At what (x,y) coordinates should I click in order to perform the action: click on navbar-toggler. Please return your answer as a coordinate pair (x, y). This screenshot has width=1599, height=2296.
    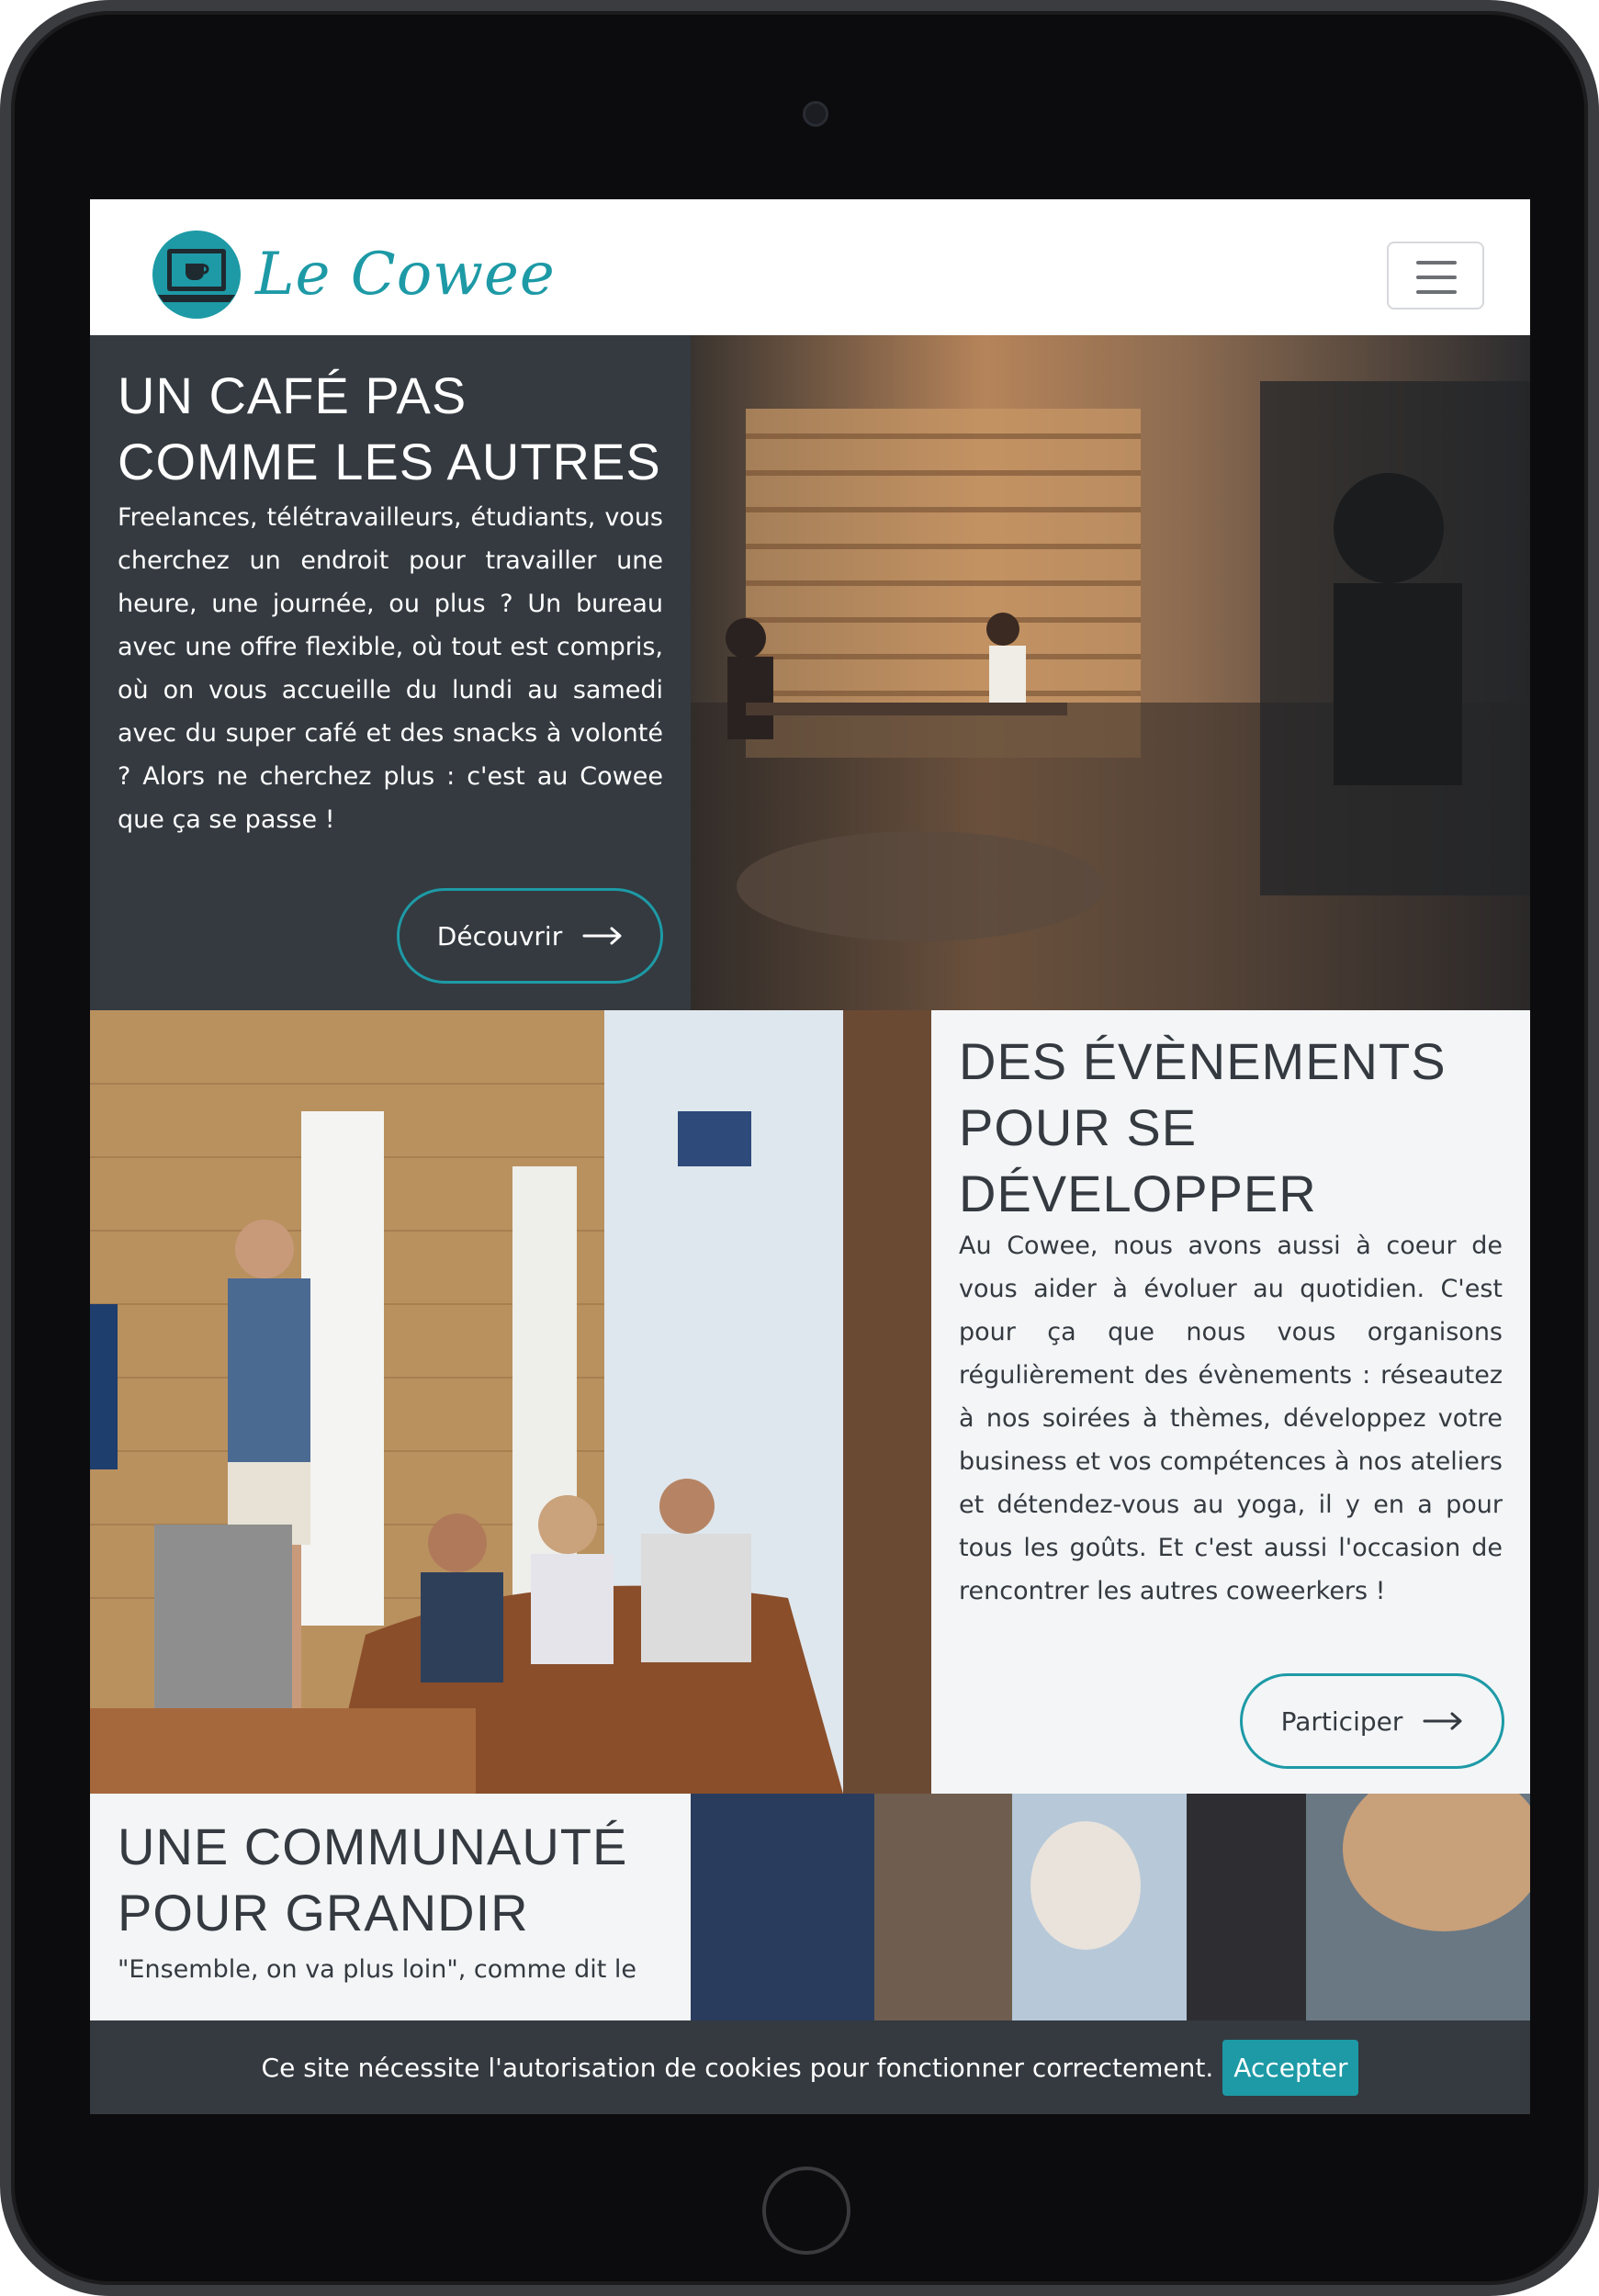
    Looking at the image, I should click on (1435, 276).